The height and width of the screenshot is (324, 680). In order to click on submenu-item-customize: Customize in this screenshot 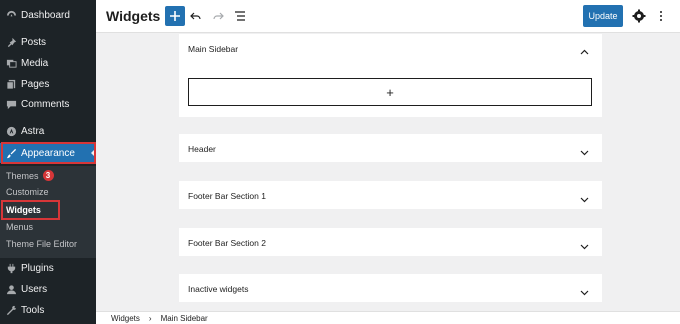, I will do `click(27, 192)`.